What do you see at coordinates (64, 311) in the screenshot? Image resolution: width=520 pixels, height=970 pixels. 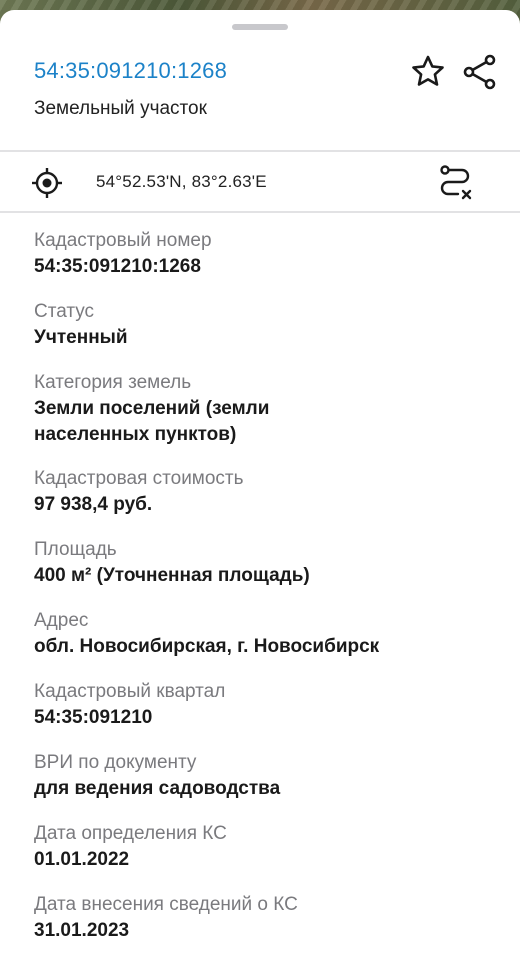 I see `field-label: Статус` at bounding box center [64, 311].